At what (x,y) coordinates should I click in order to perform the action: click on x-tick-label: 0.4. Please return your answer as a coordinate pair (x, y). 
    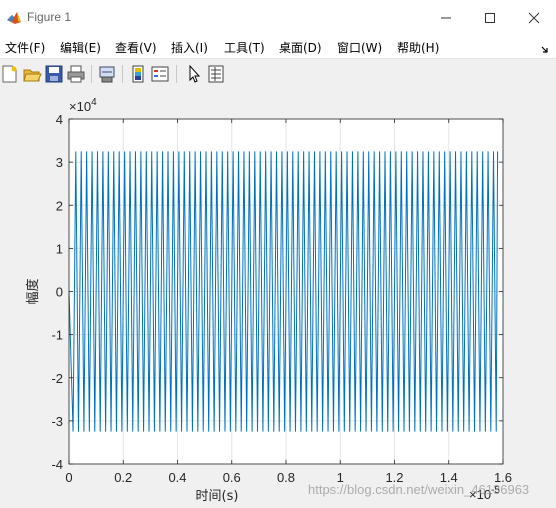
    Looking at the image, I should click on (177, 477).